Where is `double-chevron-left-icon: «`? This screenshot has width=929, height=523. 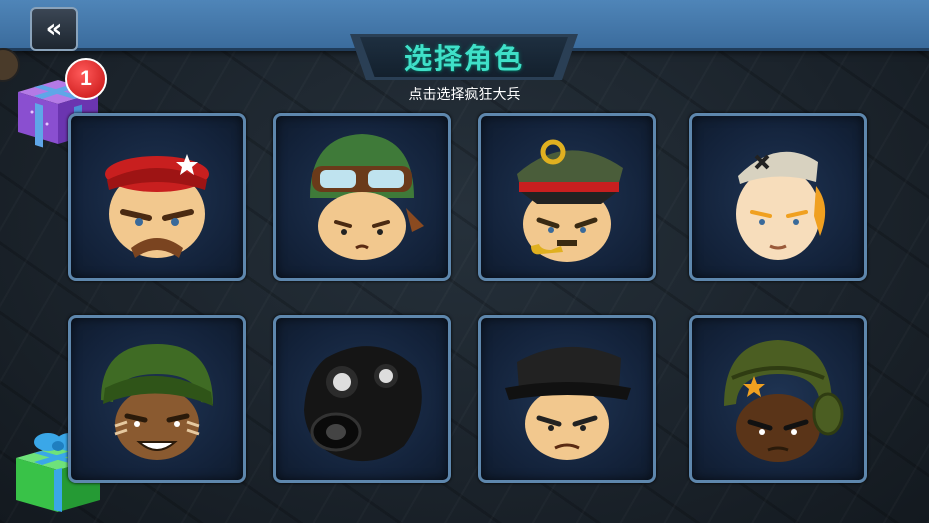 double-chevron-left-icon: « is located at coordinates (54, 29).